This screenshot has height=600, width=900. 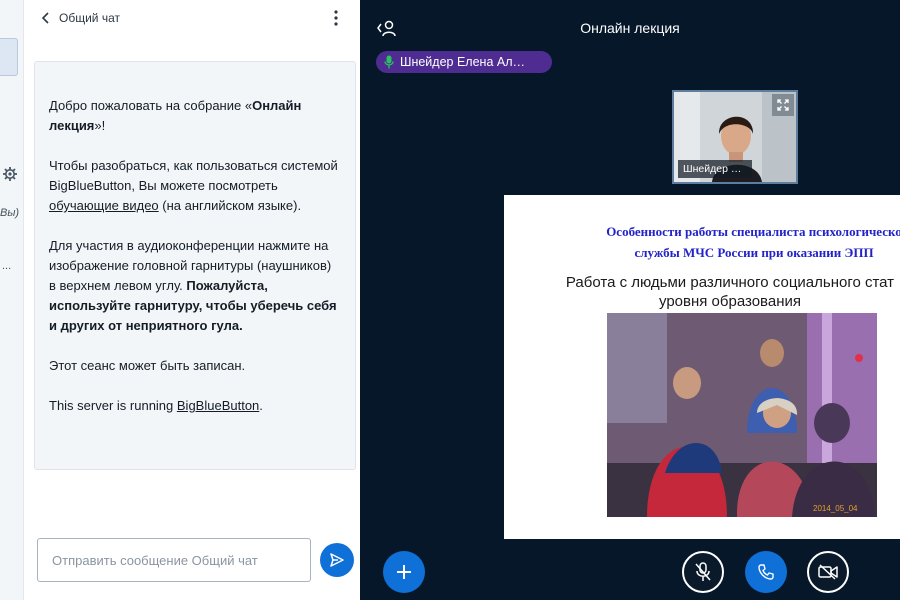 What do you see at coordinates (10, 174) in the screenshot?
I see `gear-icon` at bounding box center [10, 174].